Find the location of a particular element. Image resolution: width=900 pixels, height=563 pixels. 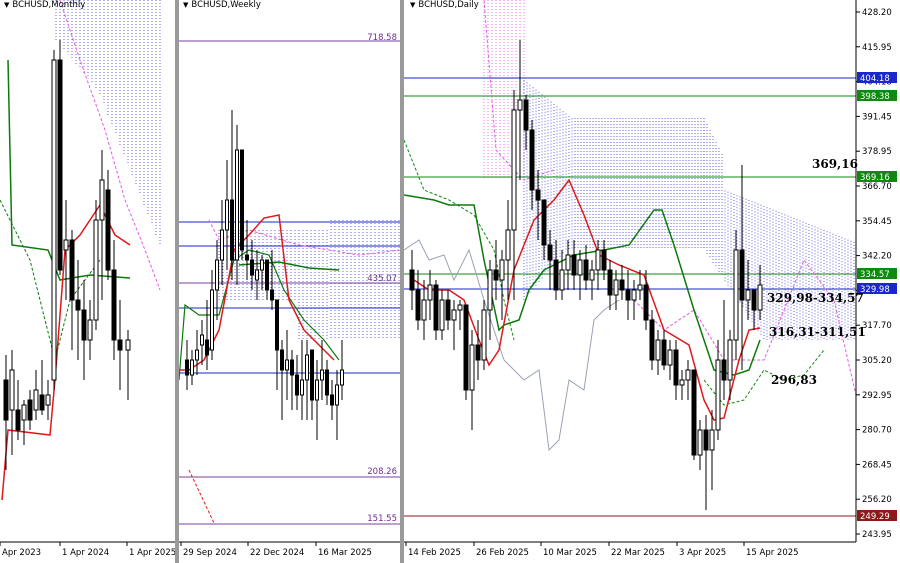

x-tick-label: 3 Apr 2025 is located at coordinates (702, 553).